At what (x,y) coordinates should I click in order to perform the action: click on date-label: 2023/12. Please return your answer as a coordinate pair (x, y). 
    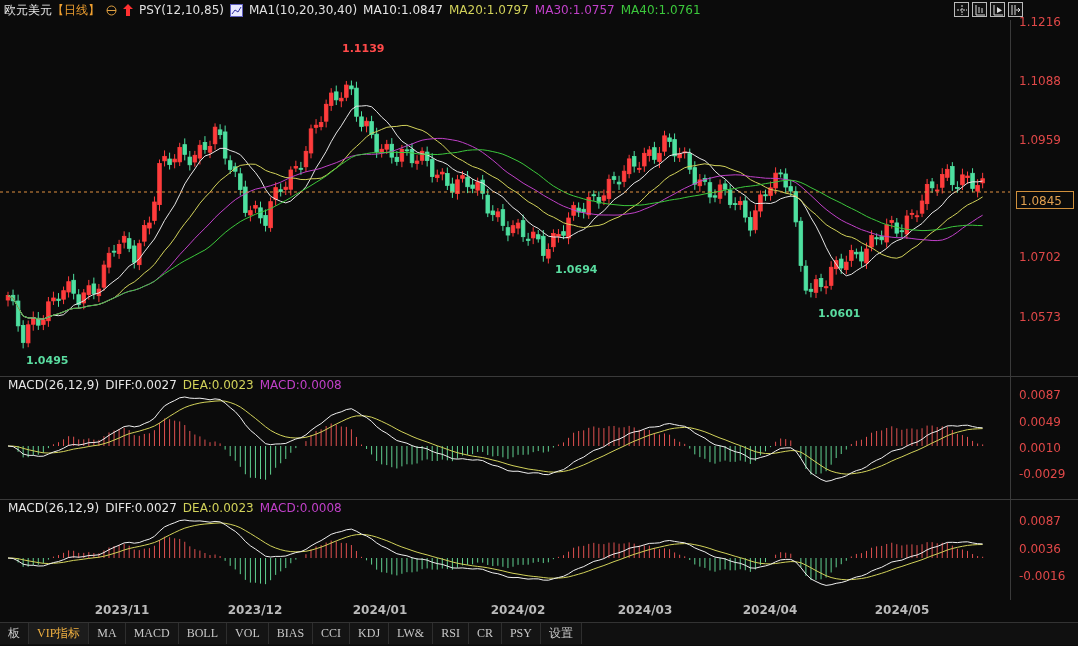
    Looking at the image, I should click on (255, 610).